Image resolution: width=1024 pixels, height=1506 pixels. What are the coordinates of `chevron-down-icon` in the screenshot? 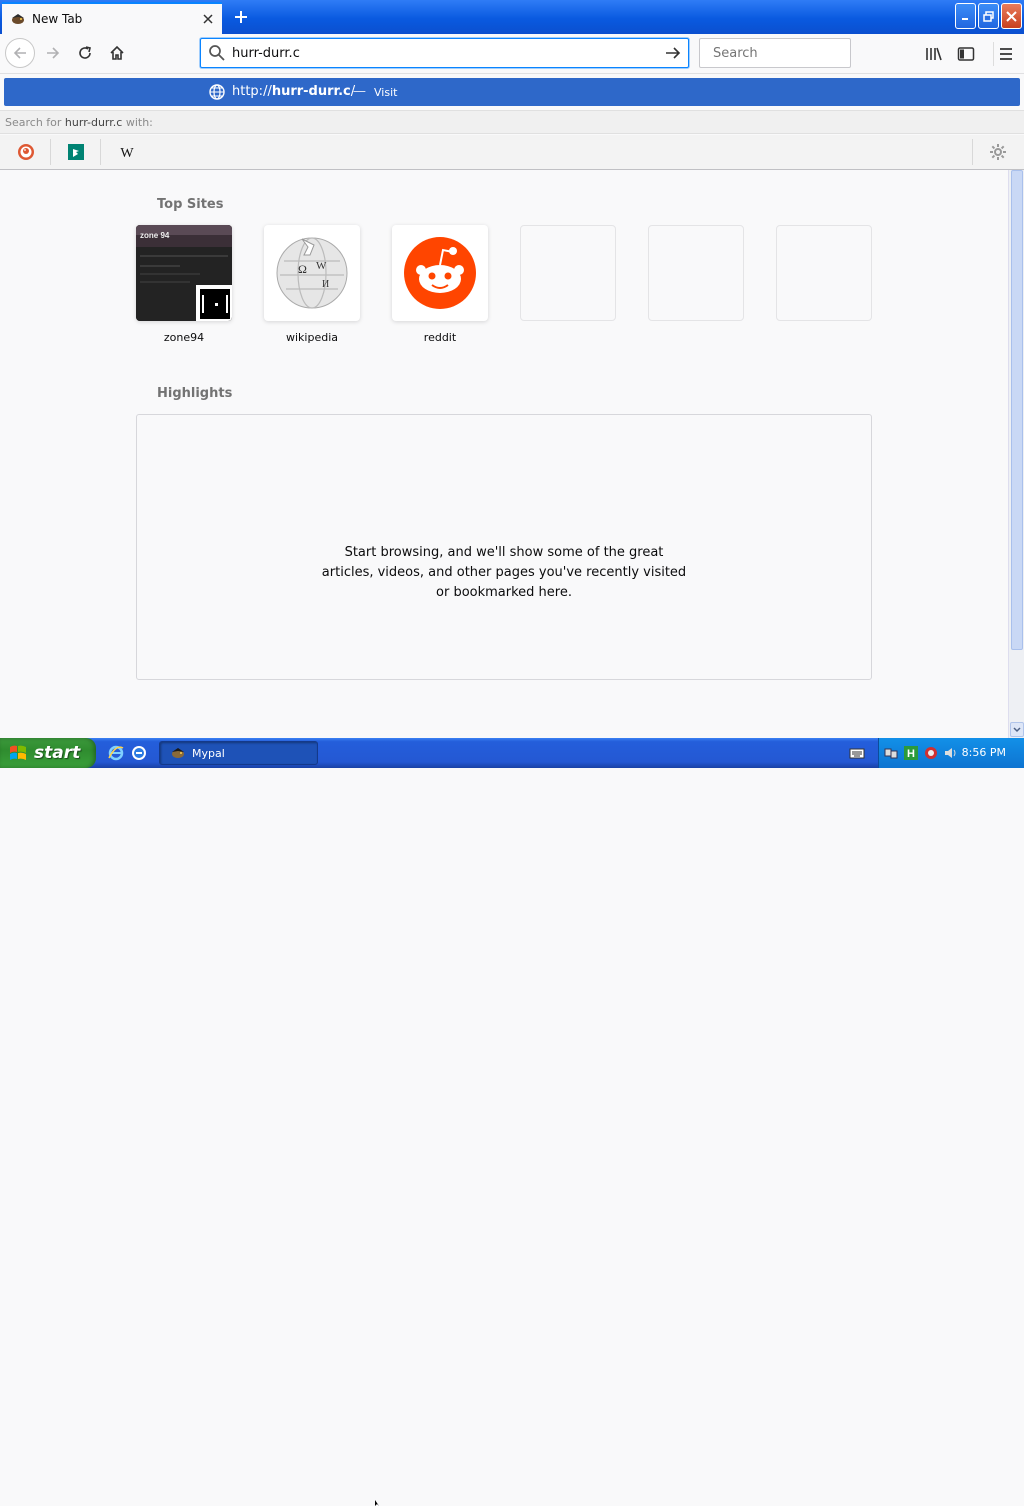 It's located at (1017, 729).